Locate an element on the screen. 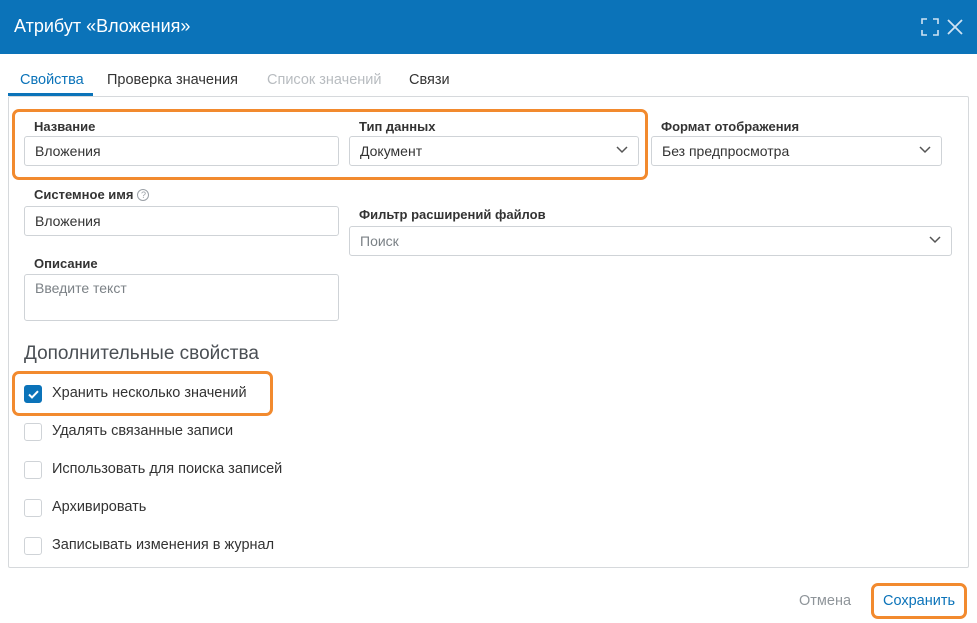 This screenshot has height=623, width=977. file-filter-select: Поиск is located at coordinates (650, 241).